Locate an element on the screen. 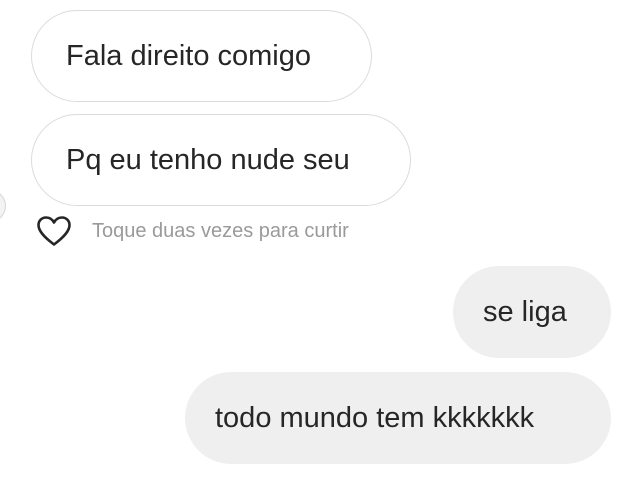 Image resolution: width=640 pixels, height=481 pixels. received-message-bubble: Pq eu tenho nude seu is located at coordinates (221, 160).